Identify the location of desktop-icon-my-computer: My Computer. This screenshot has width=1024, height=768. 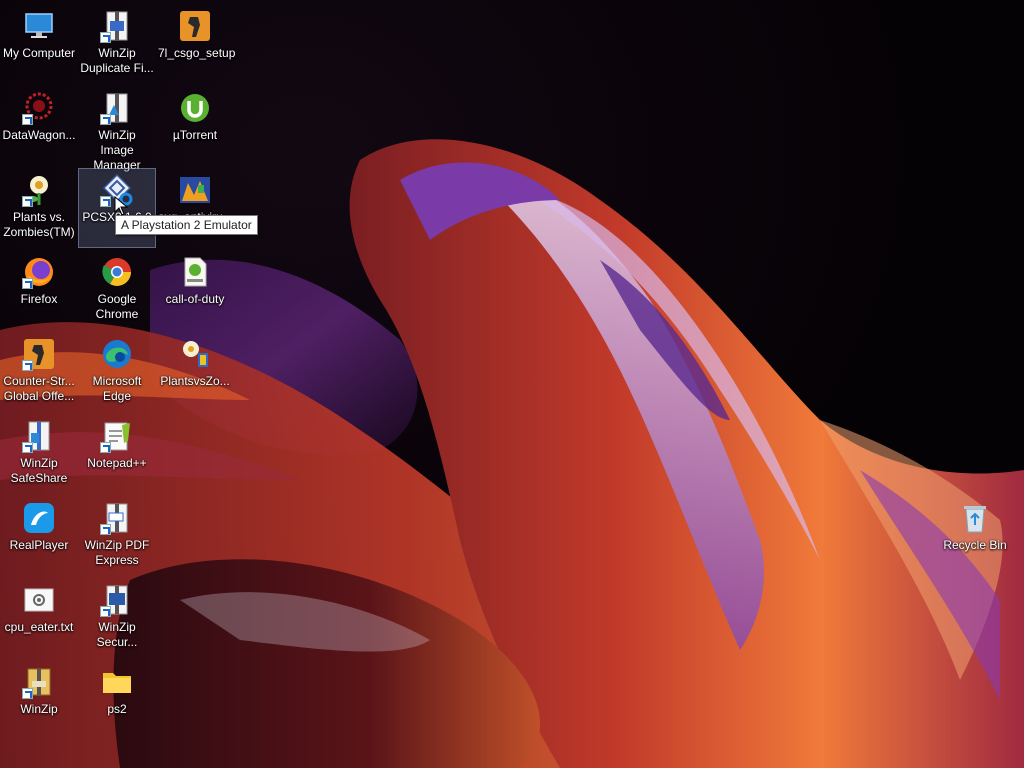
(39, 44).